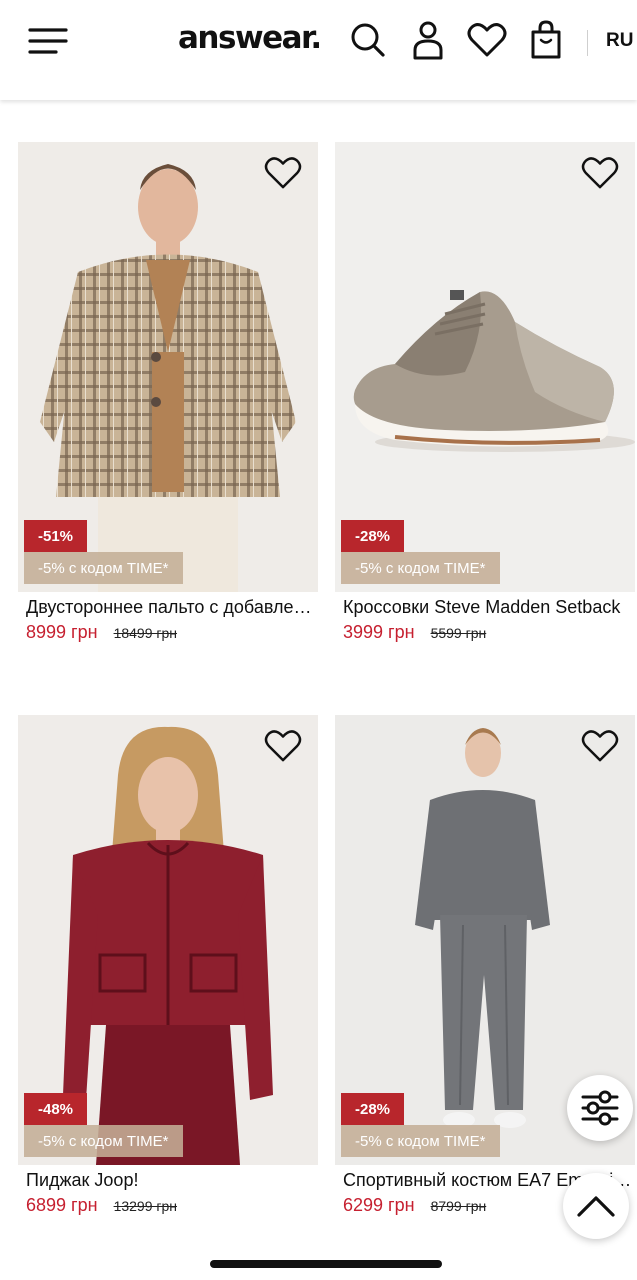 This screenshot has width=637, height=1280. Describe the element at coordinates (62, 1205) in the screenshot. I see `current-price: 6899 грн` at that location.